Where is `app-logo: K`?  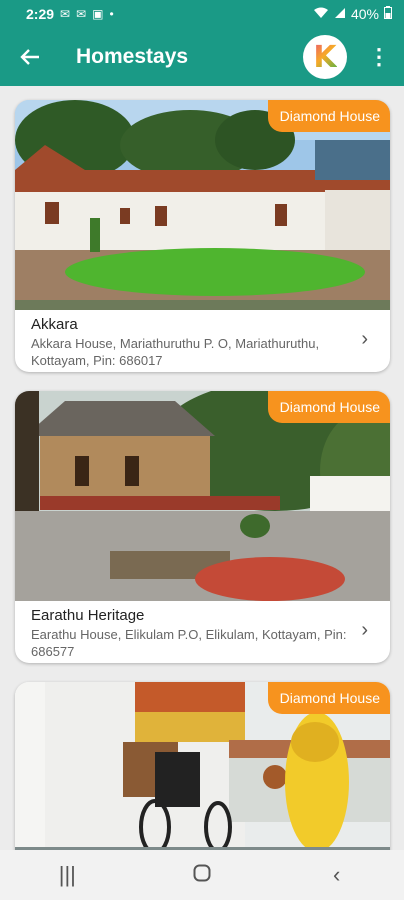 app-logo: K is located at coordinates (325, 57).